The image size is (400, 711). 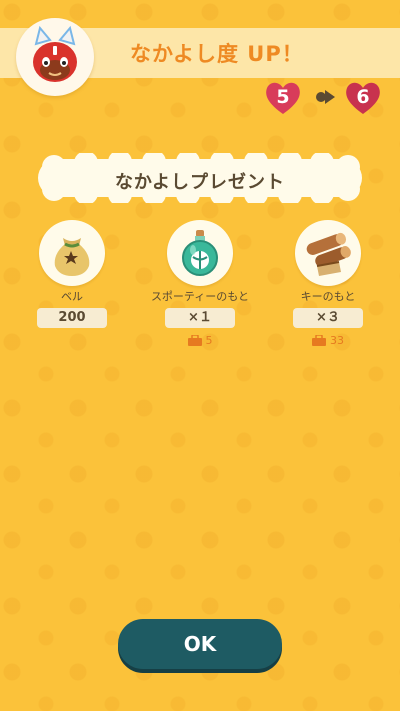 I want to click on friendship-to-value: 6, so click(x=363, y=97).